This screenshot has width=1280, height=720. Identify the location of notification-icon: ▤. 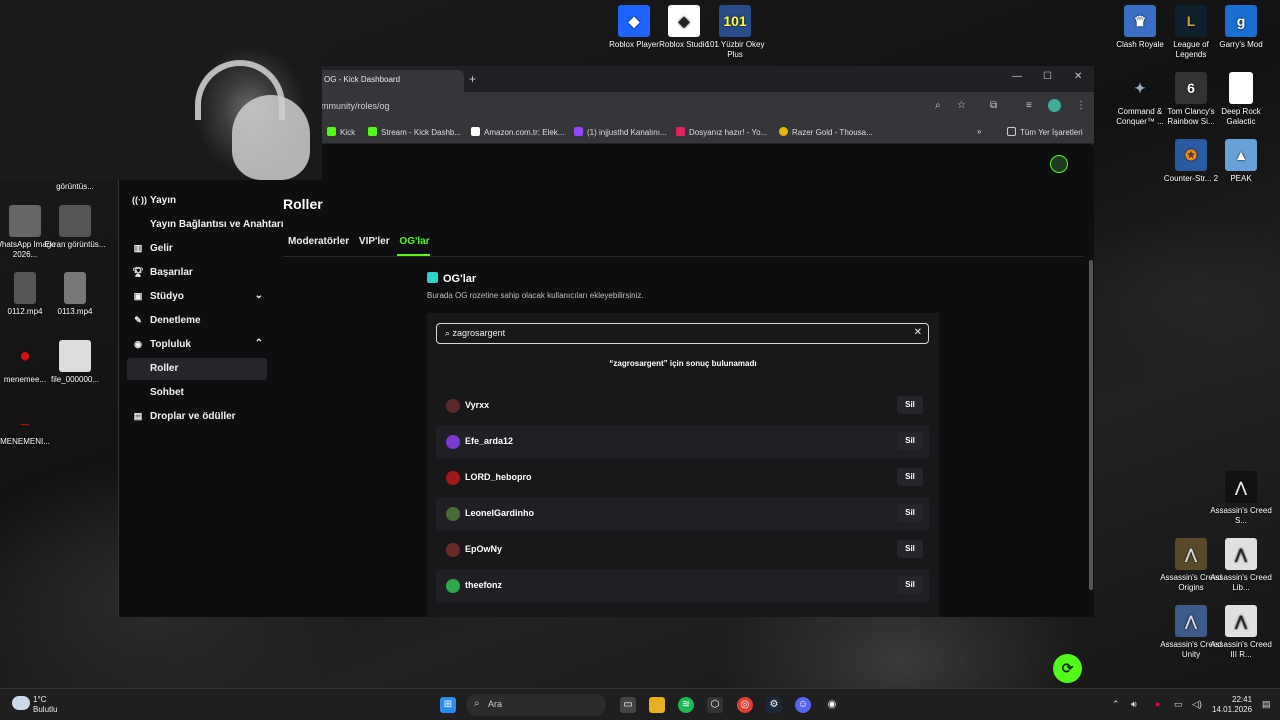
(1266, 704).